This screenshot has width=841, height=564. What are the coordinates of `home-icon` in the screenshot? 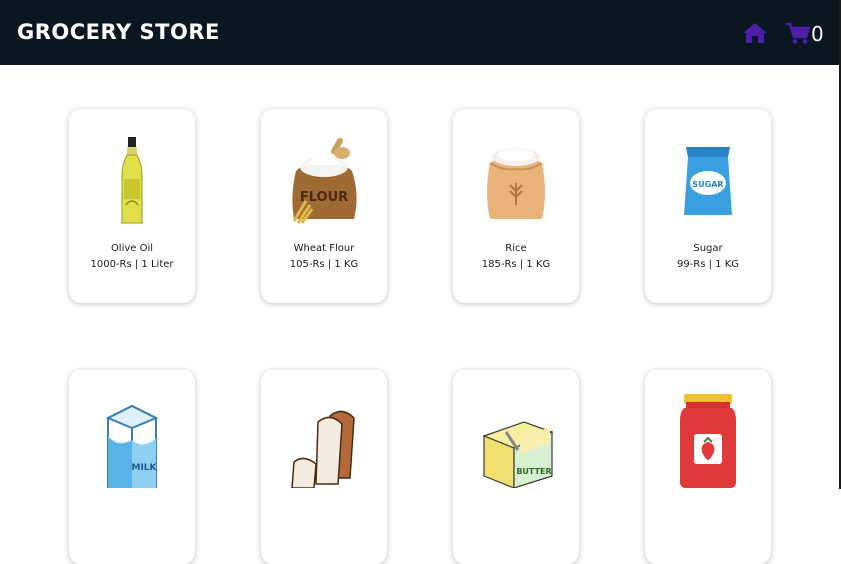 It's located at (755, 33).